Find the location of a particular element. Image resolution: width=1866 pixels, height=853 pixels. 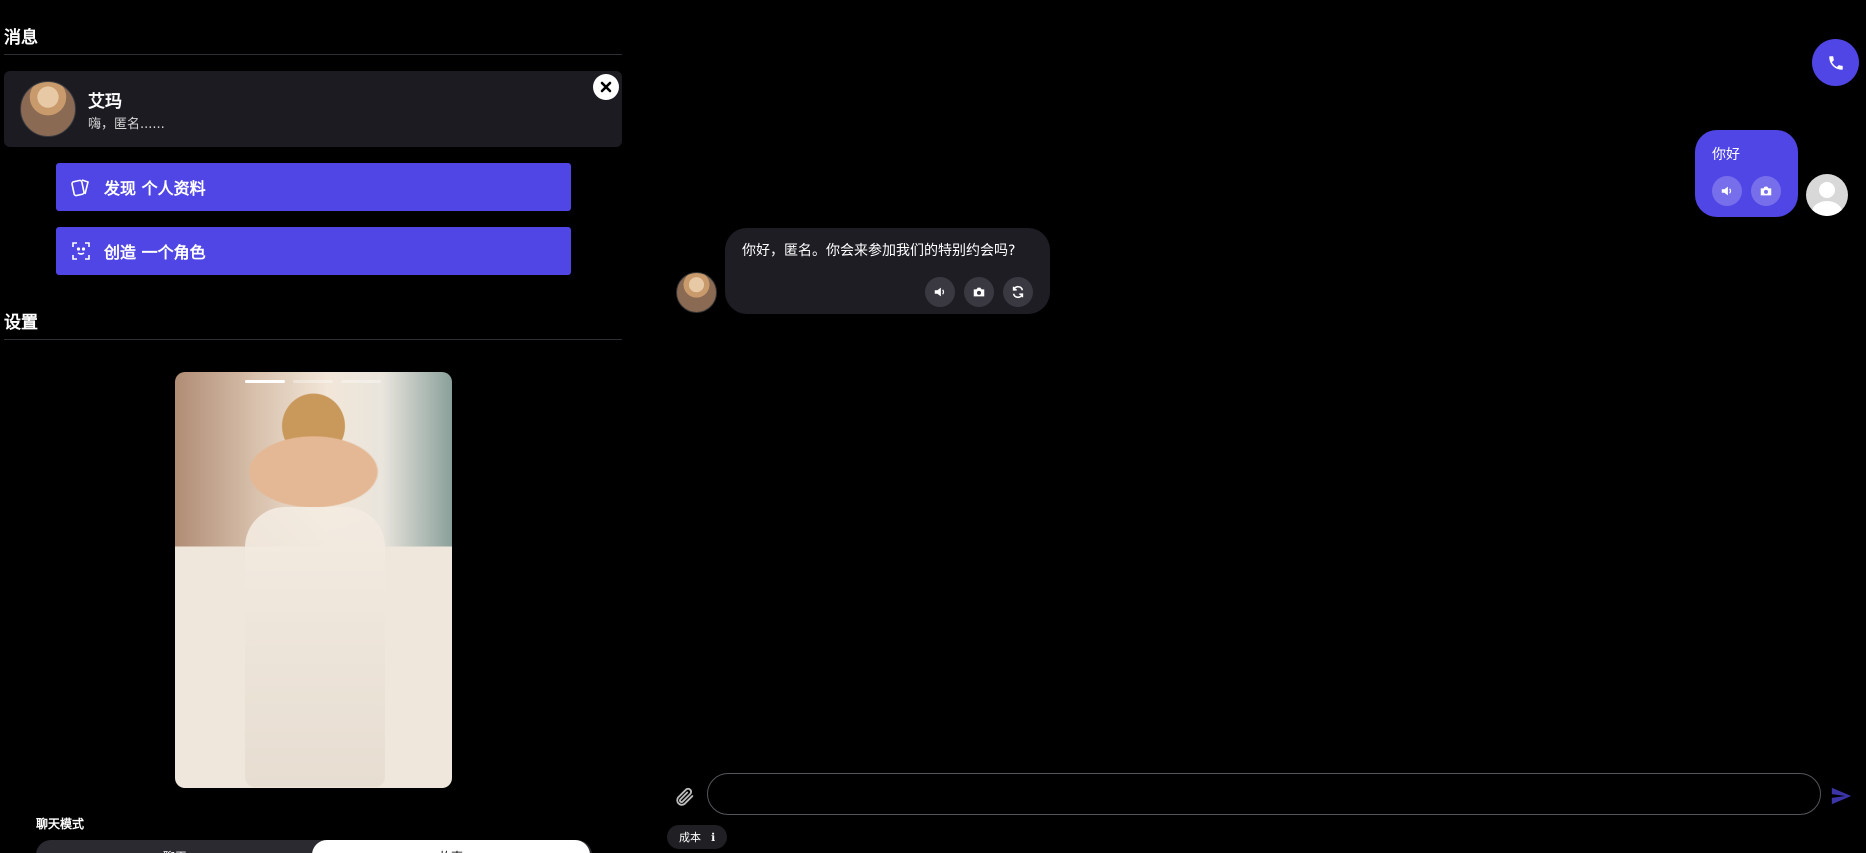

paperclip-icon is located at coordinates (685, 796).